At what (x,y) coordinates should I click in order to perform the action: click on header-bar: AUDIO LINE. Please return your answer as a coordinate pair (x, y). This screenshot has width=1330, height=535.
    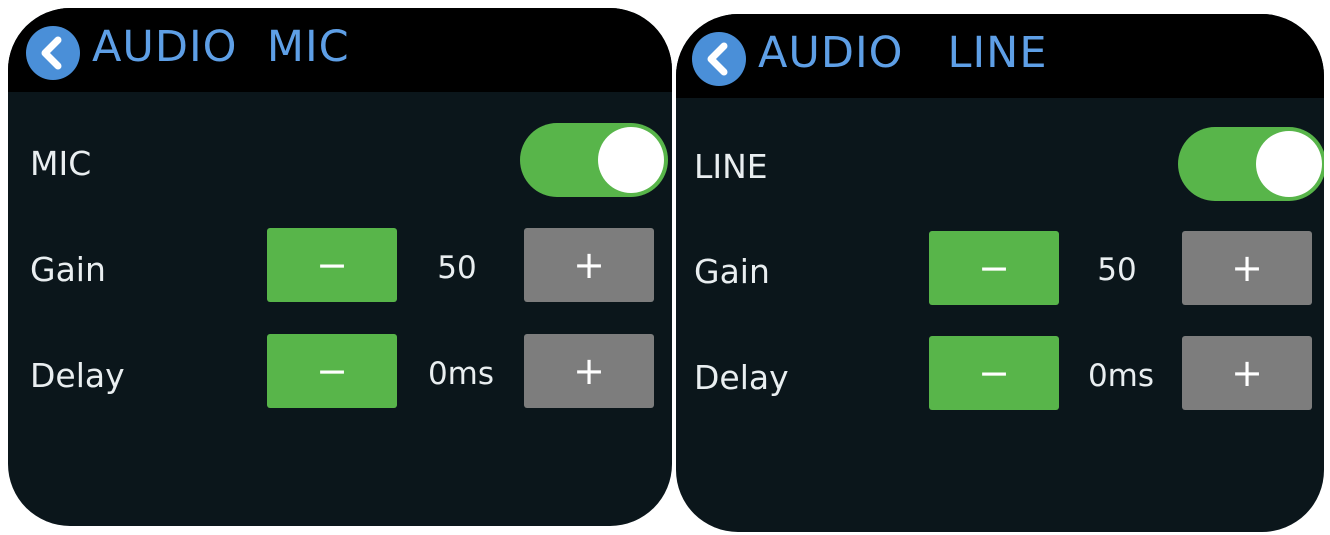
    Looking at the image, I should click on (1000, 56).